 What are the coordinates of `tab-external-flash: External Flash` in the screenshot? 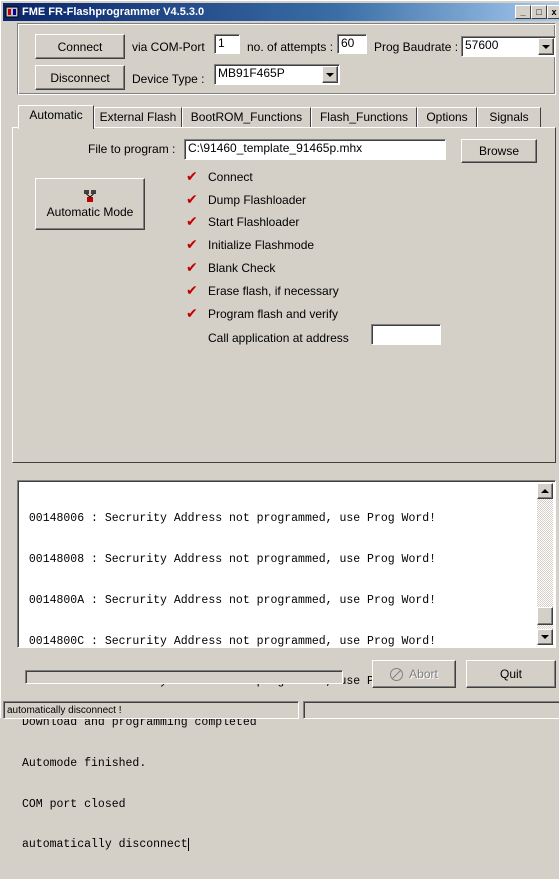 It's located at (138, 117).